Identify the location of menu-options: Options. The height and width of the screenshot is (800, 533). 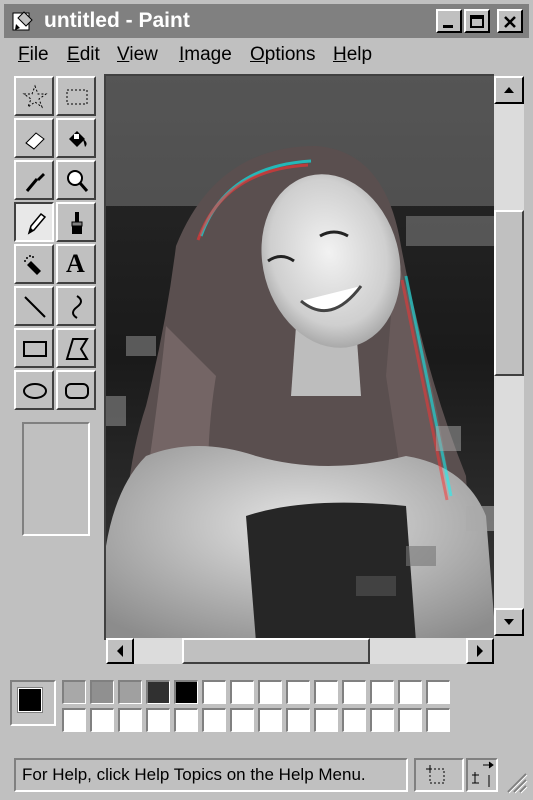
(282, 55).